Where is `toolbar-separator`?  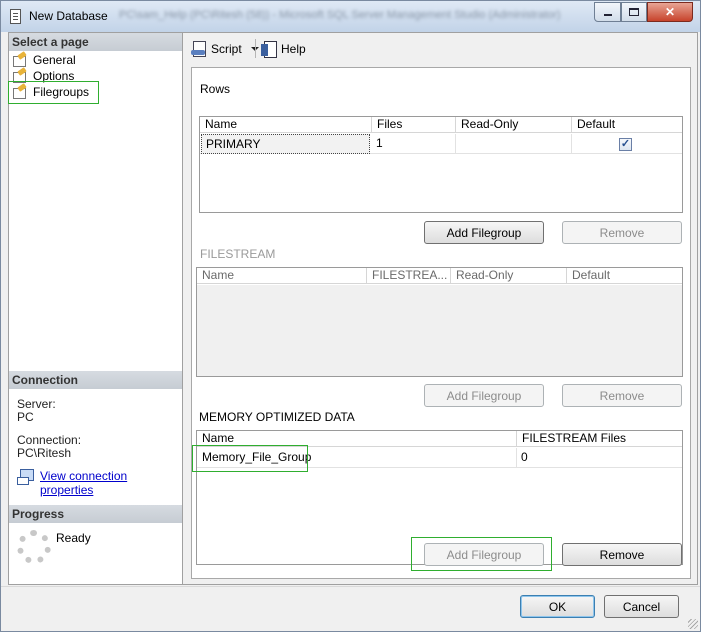 toolbar-separator is located at coordinates (255, 48).